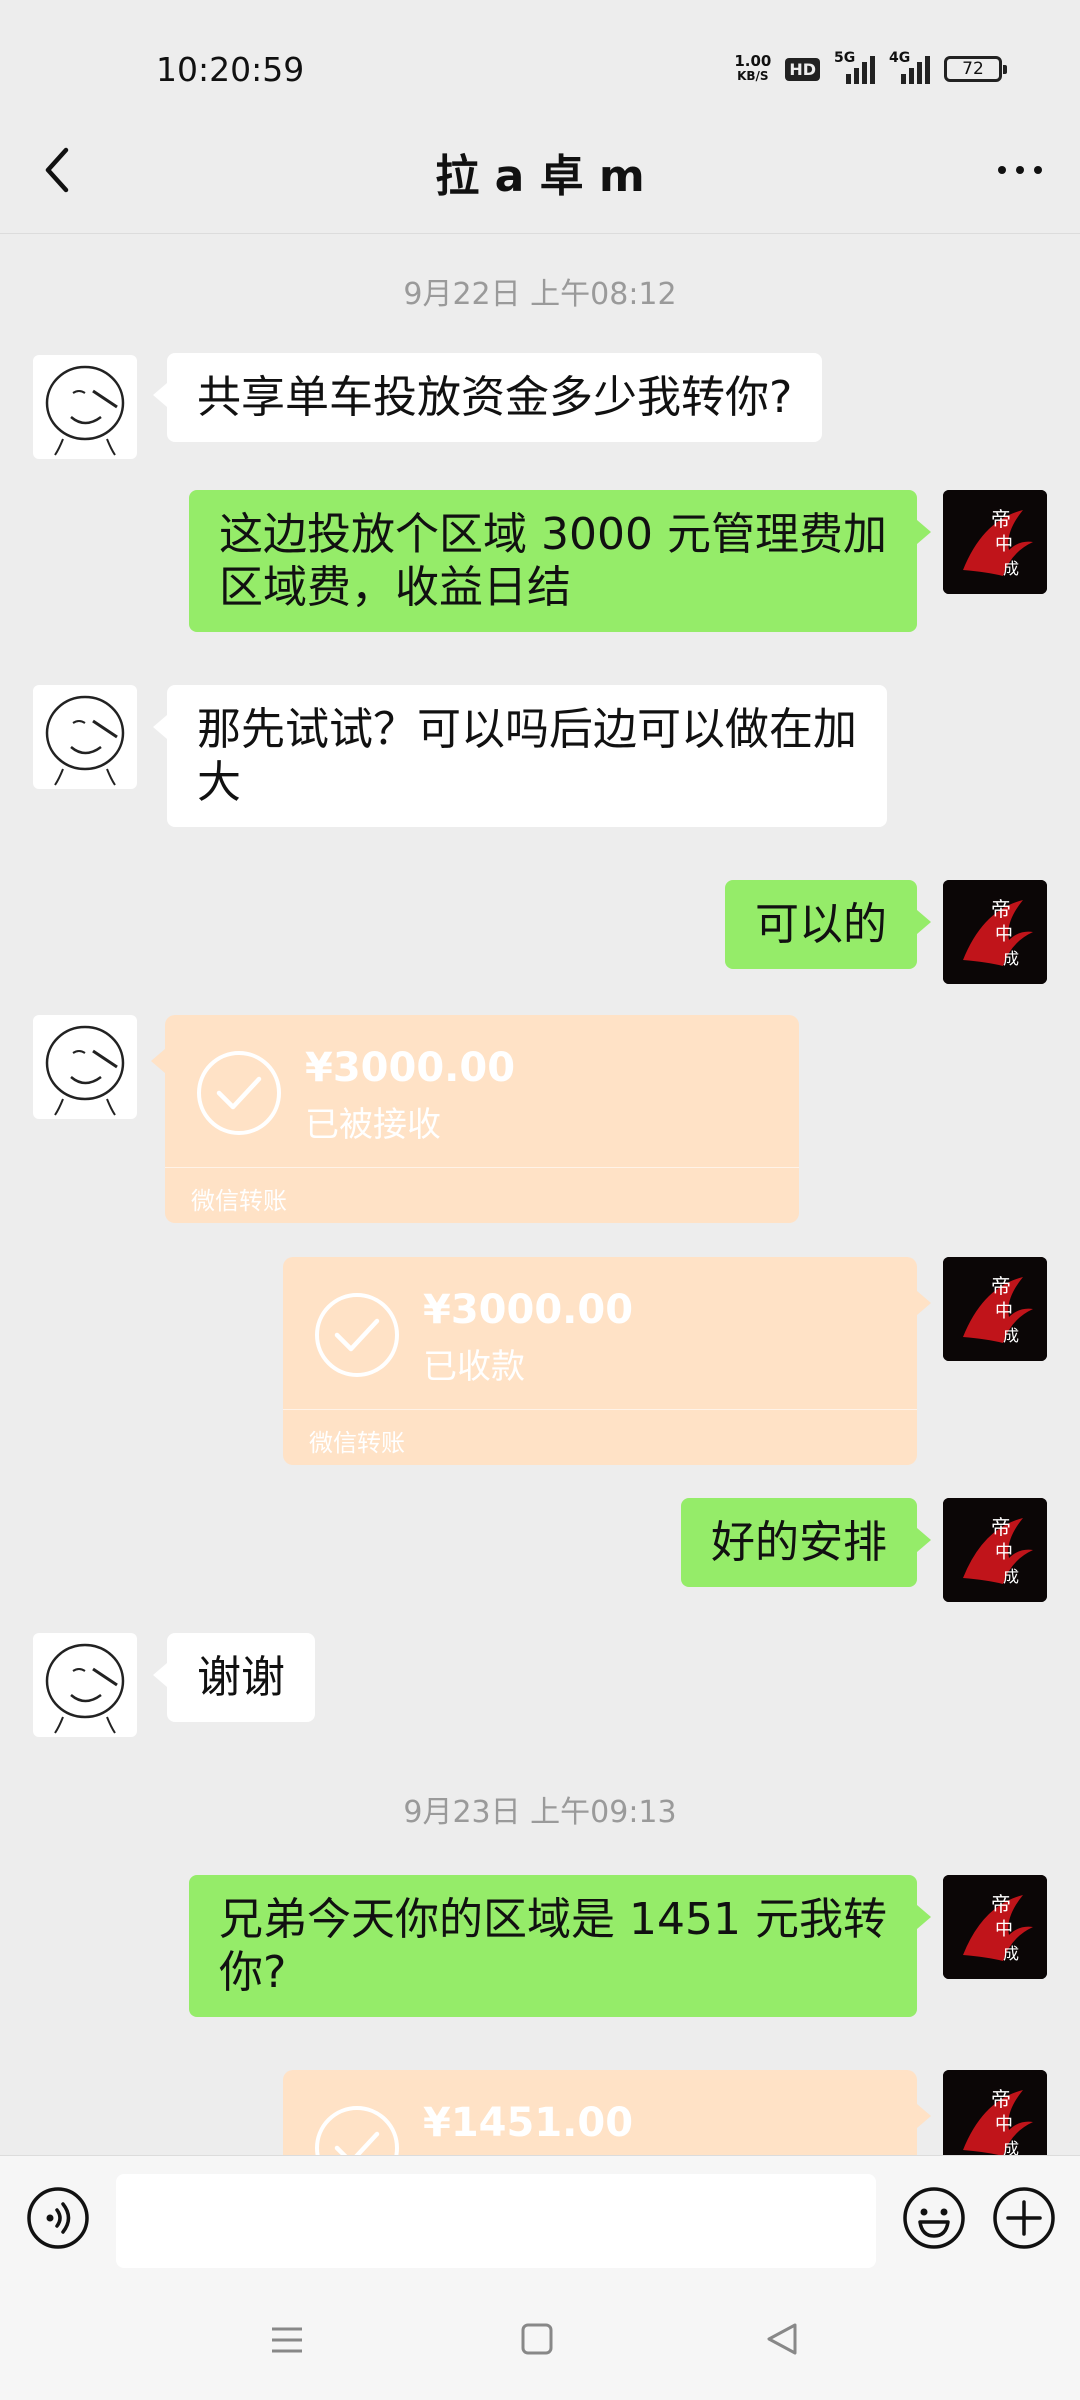  I want to click on square-icon, so click(537, 2339).